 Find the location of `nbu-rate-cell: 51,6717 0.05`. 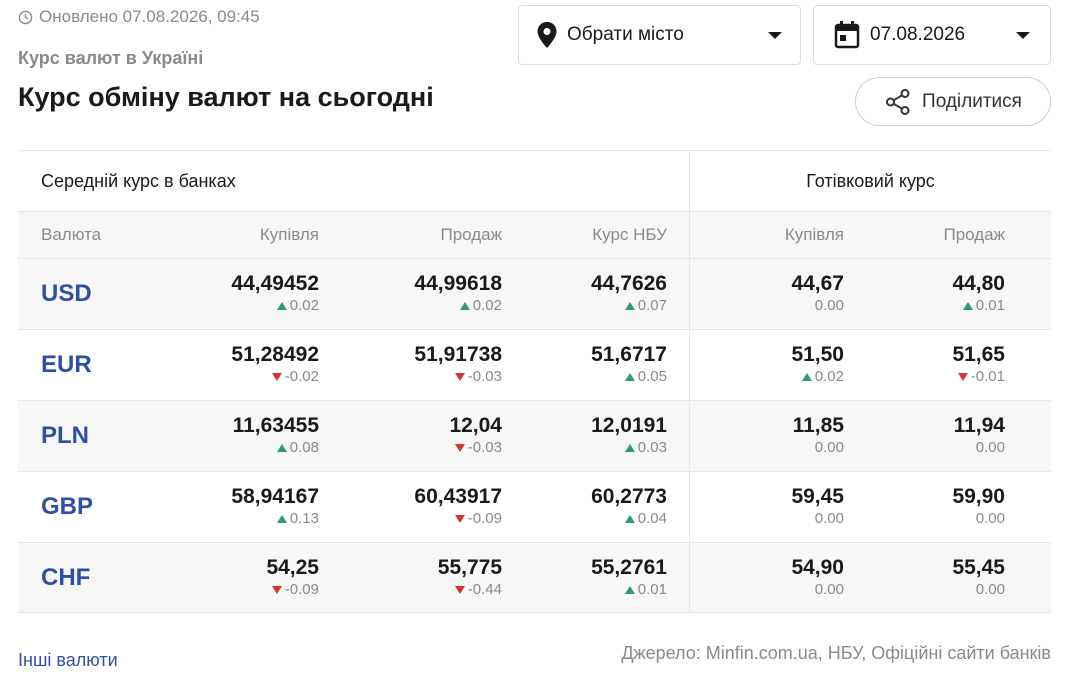

nbu-rate-cell: 51,6717 0.05 is located at coordinates (584, 365).